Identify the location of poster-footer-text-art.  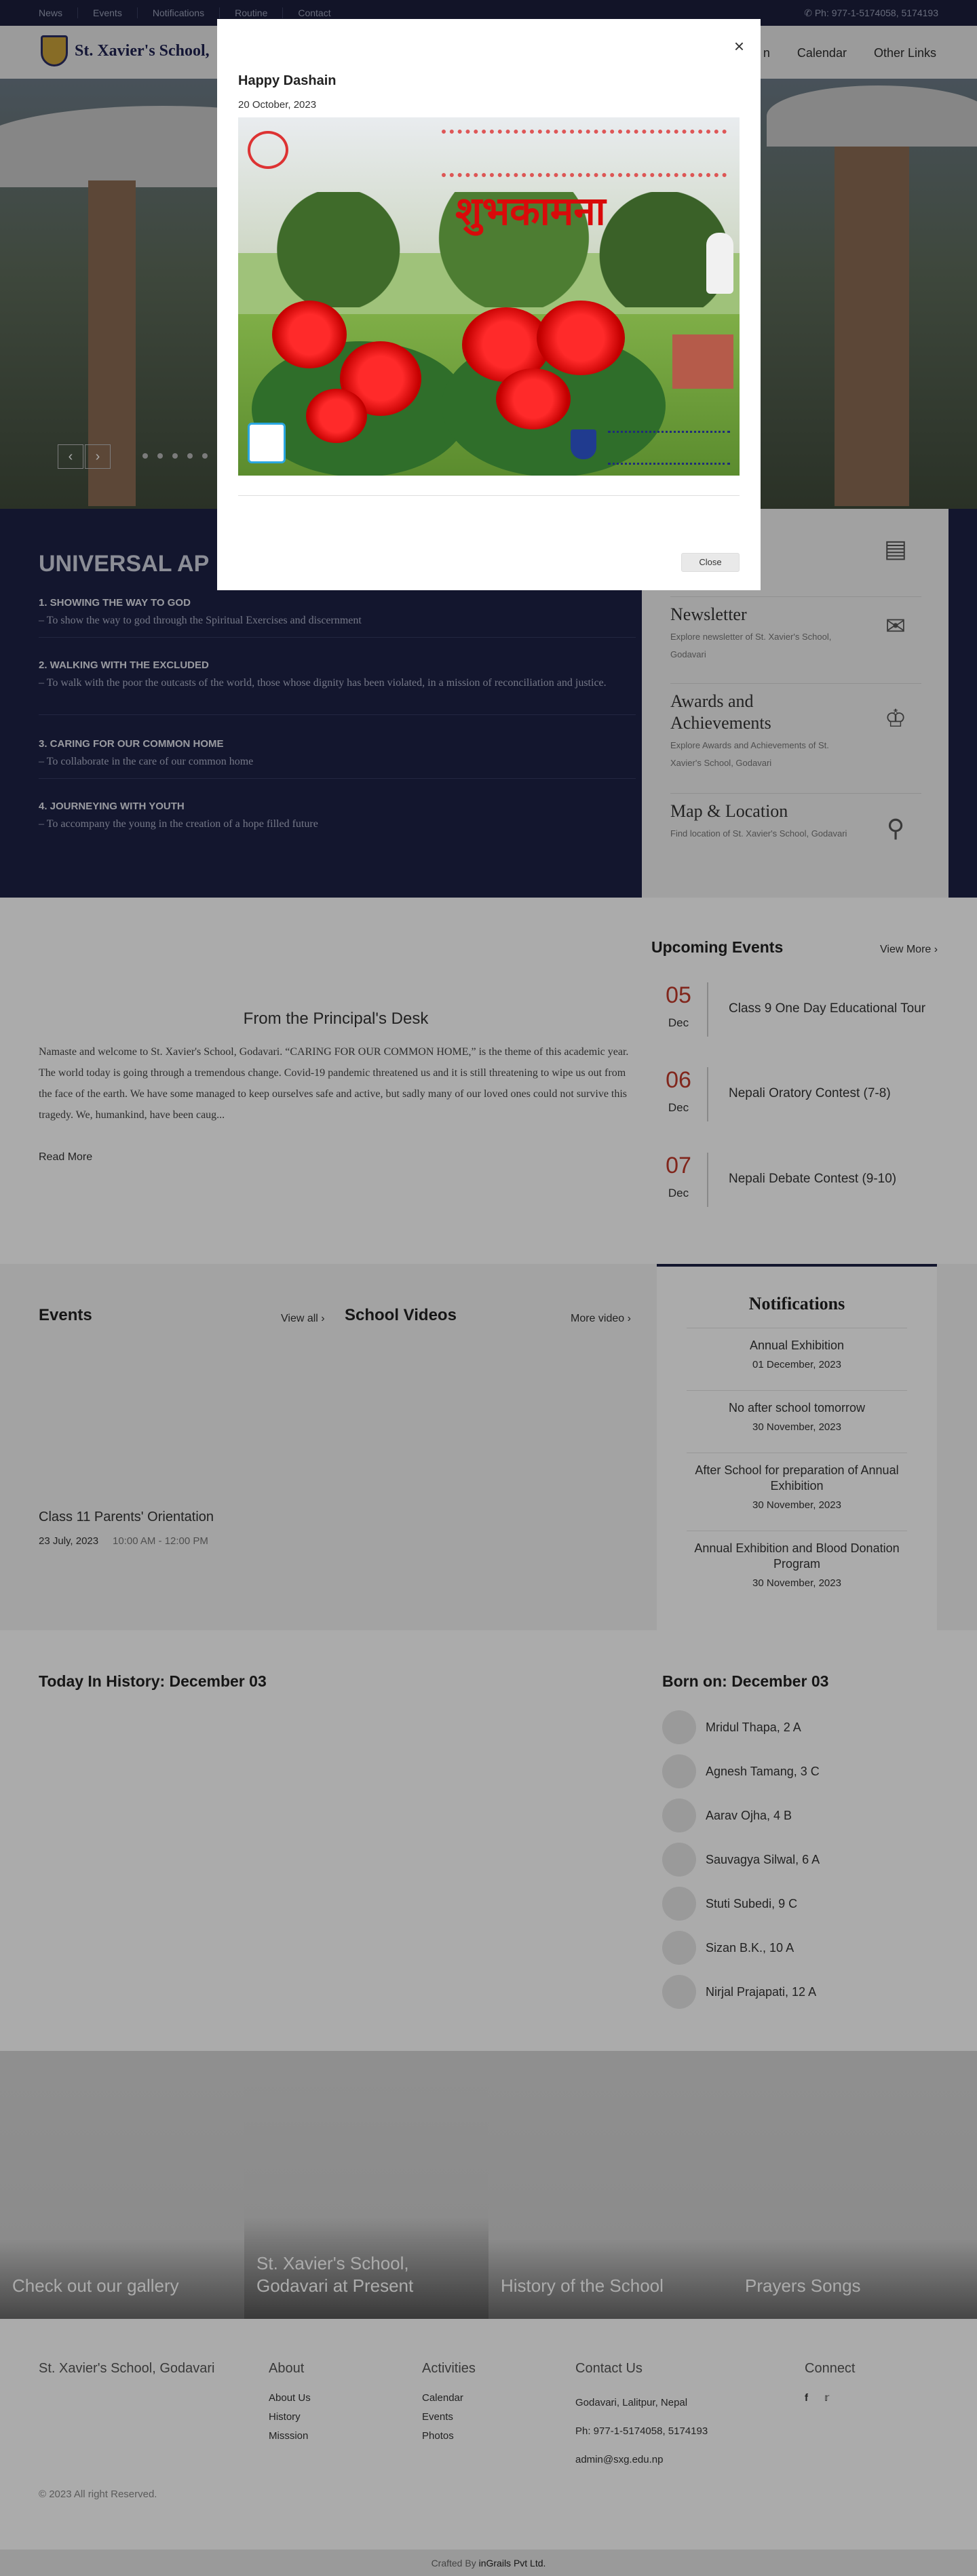
(669, 448).